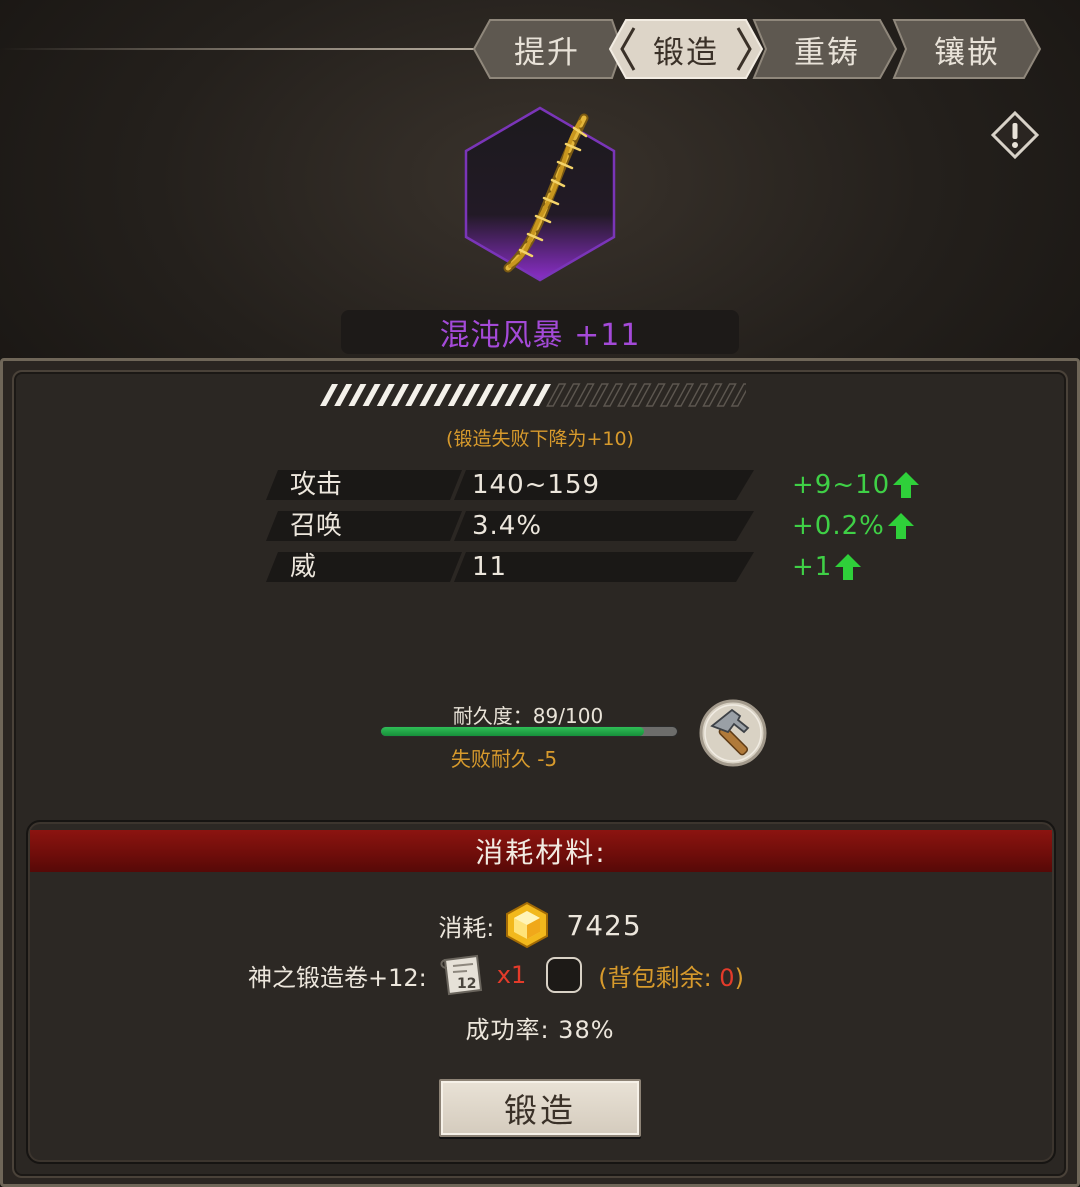  I want to click on tab-recast: 重铸, so click(827, 49).